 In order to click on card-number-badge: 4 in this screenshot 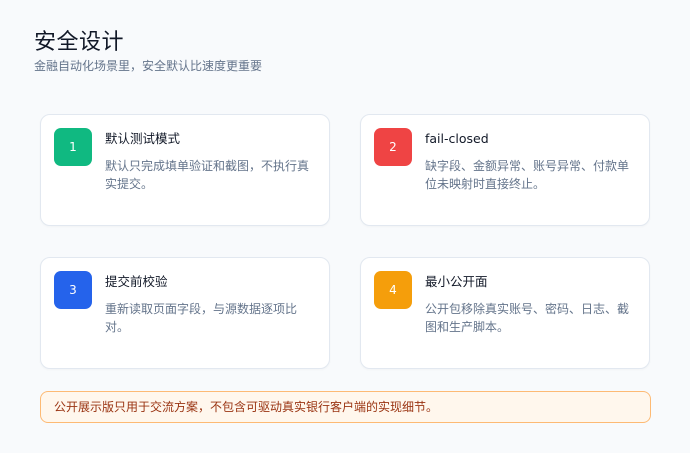, I will do `click(393, 290)`.